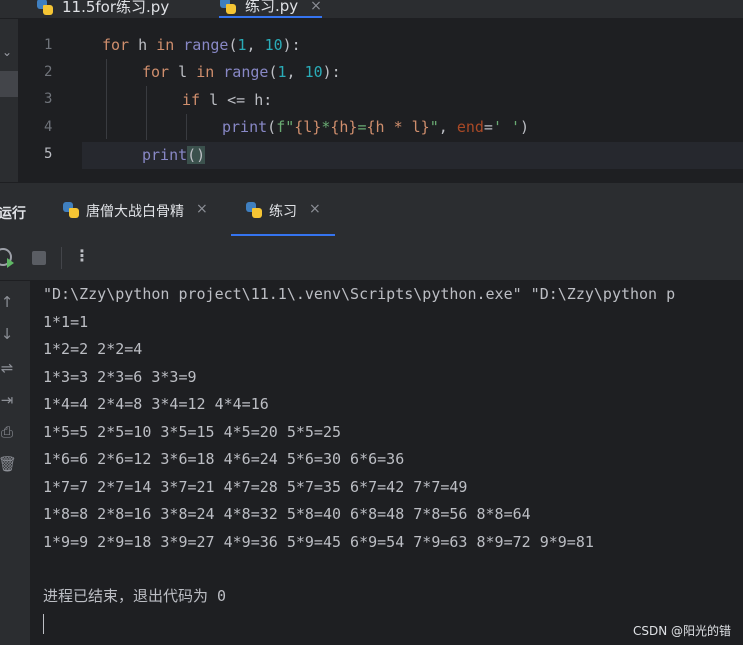 This screenshot has height=645, width=743. I want to click on code-line-3: if l <= h:, so click(227, 100).